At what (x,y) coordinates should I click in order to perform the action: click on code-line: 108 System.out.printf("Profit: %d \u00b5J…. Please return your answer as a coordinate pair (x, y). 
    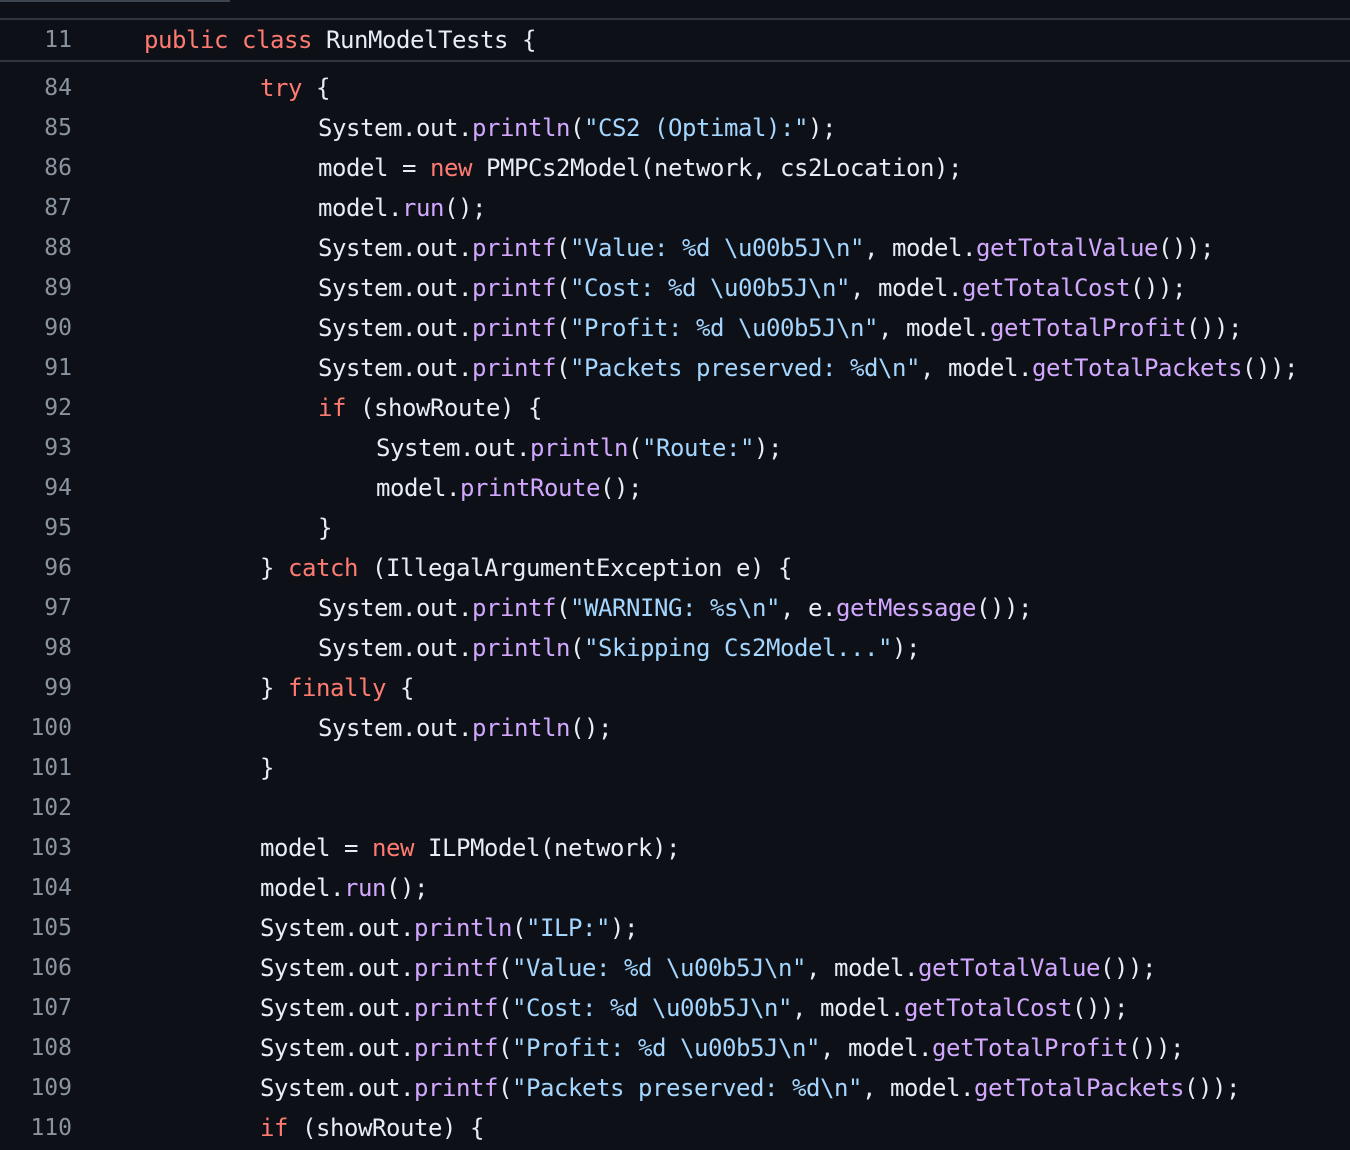
    Looking at the image, I should click on (675, 1048).